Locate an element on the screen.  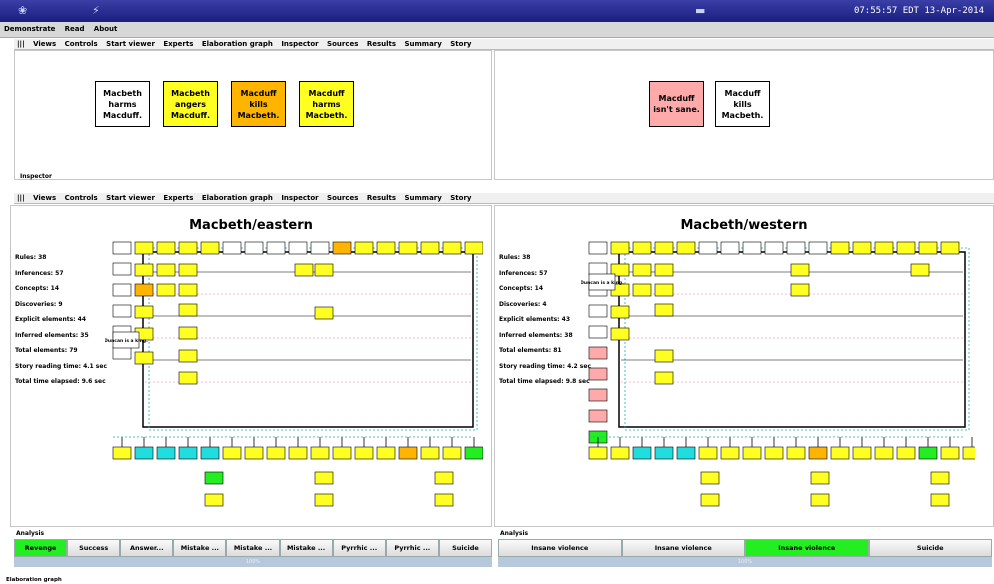
inspector-label: Inspector is located at coordinates (36, 176).